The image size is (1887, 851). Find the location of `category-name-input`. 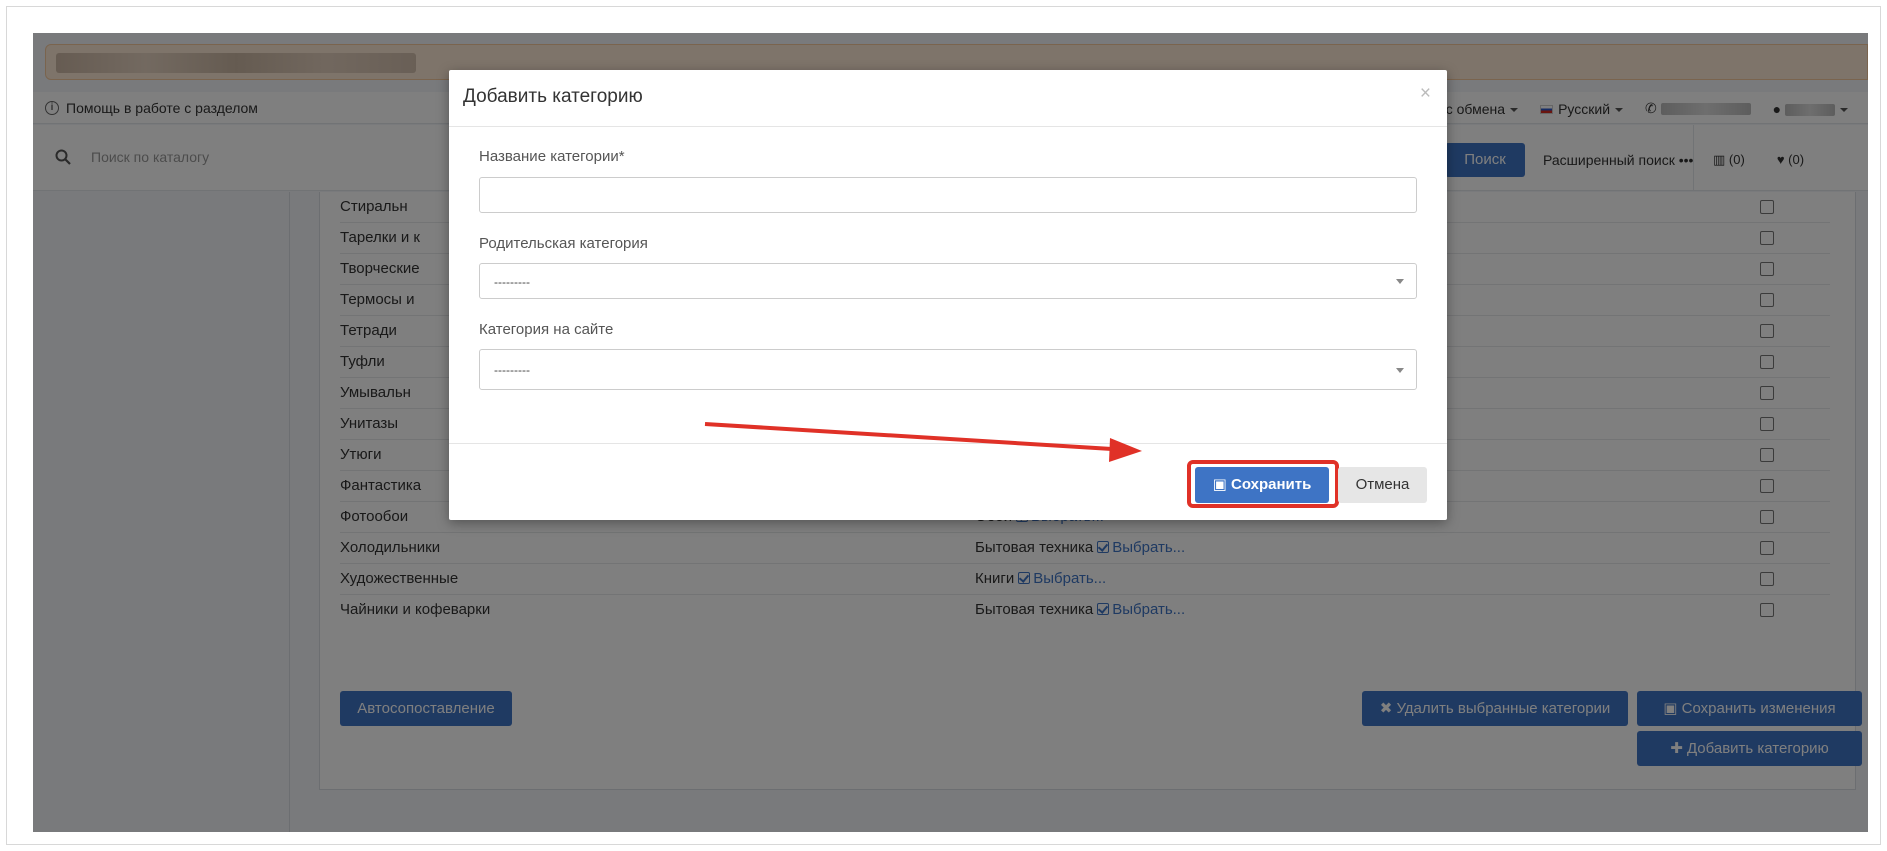

category-name-input is located at coordinates (948, 195).